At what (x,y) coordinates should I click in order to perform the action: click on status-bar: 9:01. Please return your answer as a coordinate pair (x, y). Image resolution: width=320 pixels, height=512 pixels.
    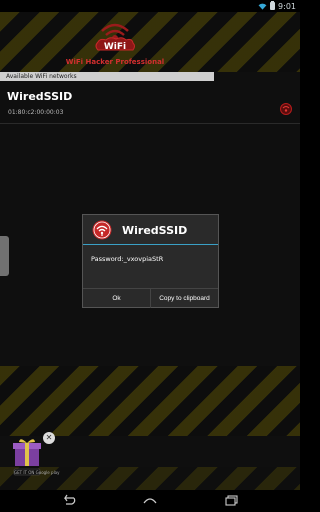
    Looking at the image, I should click on (150, 6).